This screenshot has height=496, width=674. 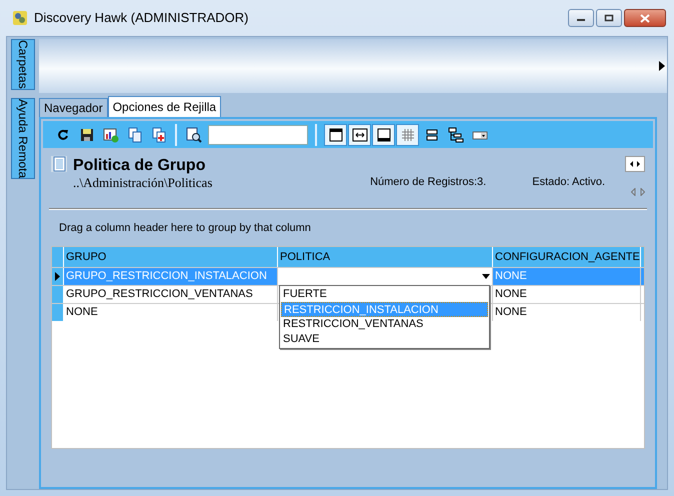 I want to click on chart-icon, so click(x=110, y=134).